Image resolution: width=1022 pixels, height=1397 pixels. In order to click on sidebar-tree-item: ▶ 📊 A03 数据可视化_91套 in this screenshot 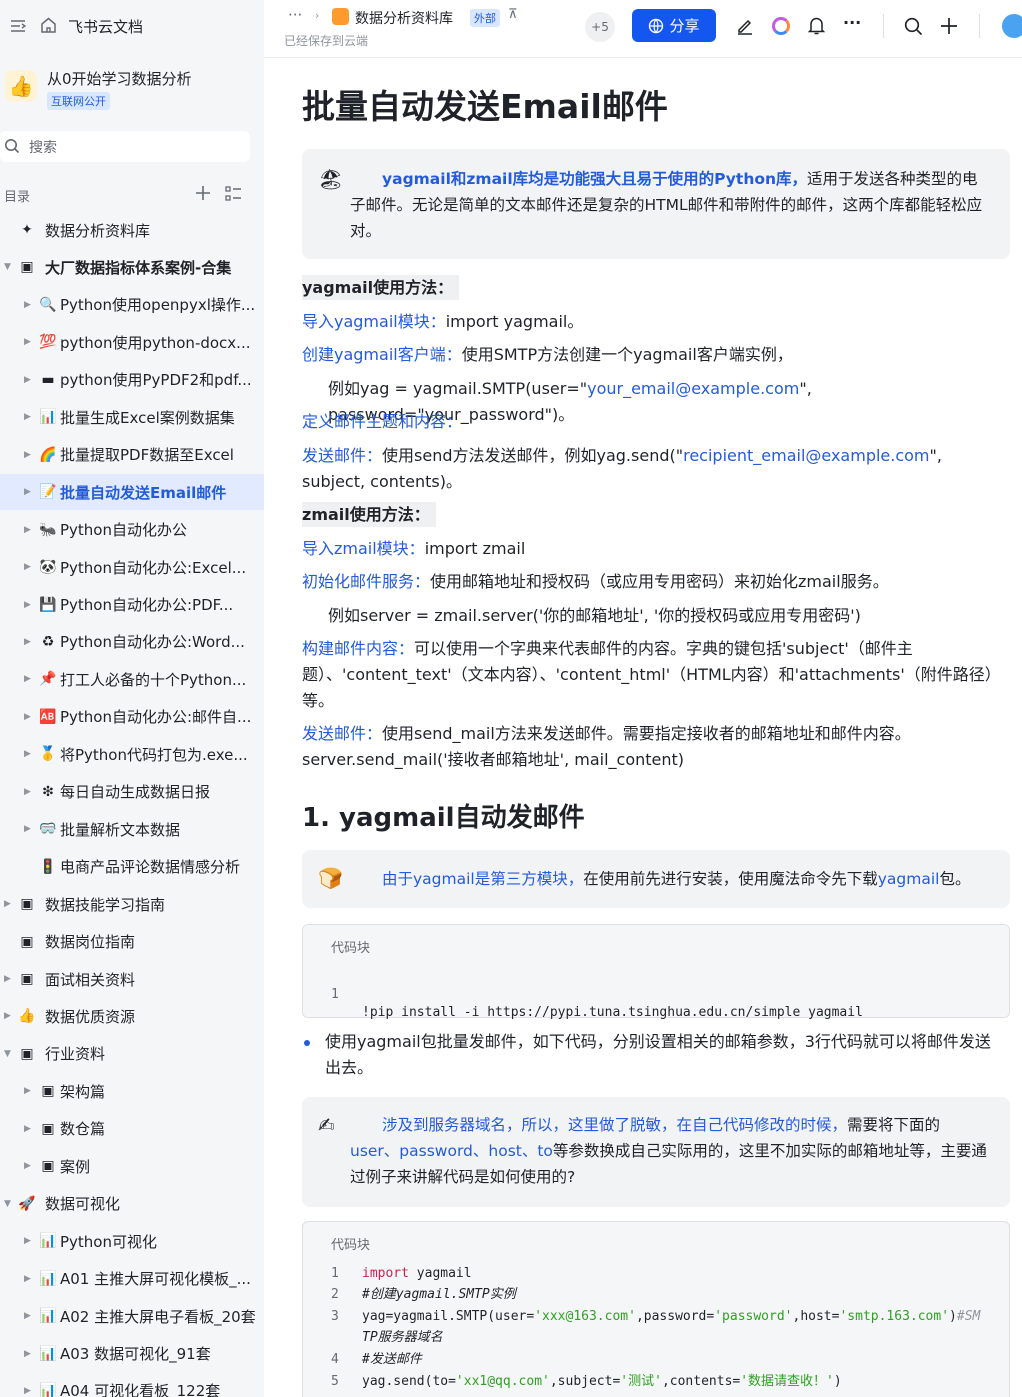, I will do `click(132, 1354)`.